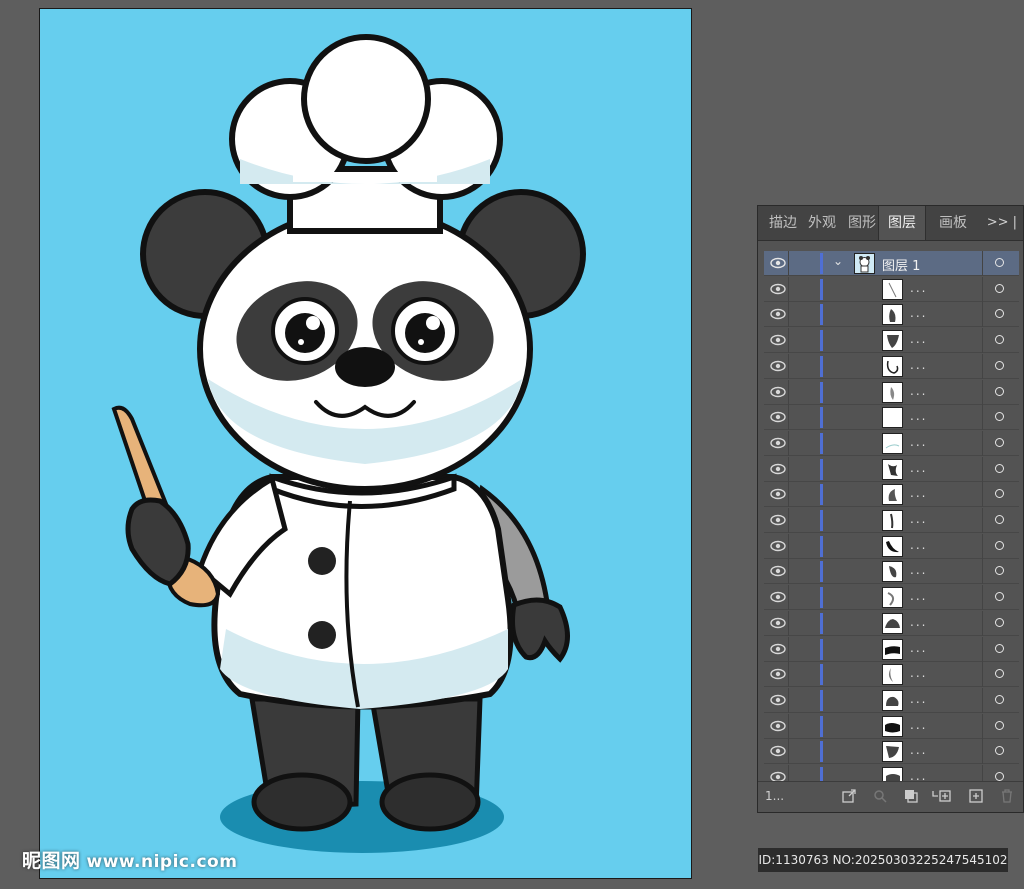 The image size is (1024, 889). Describe the element at coordinates (942, 796) in the screenshot. I see `new-sublayer-icon` at that location.